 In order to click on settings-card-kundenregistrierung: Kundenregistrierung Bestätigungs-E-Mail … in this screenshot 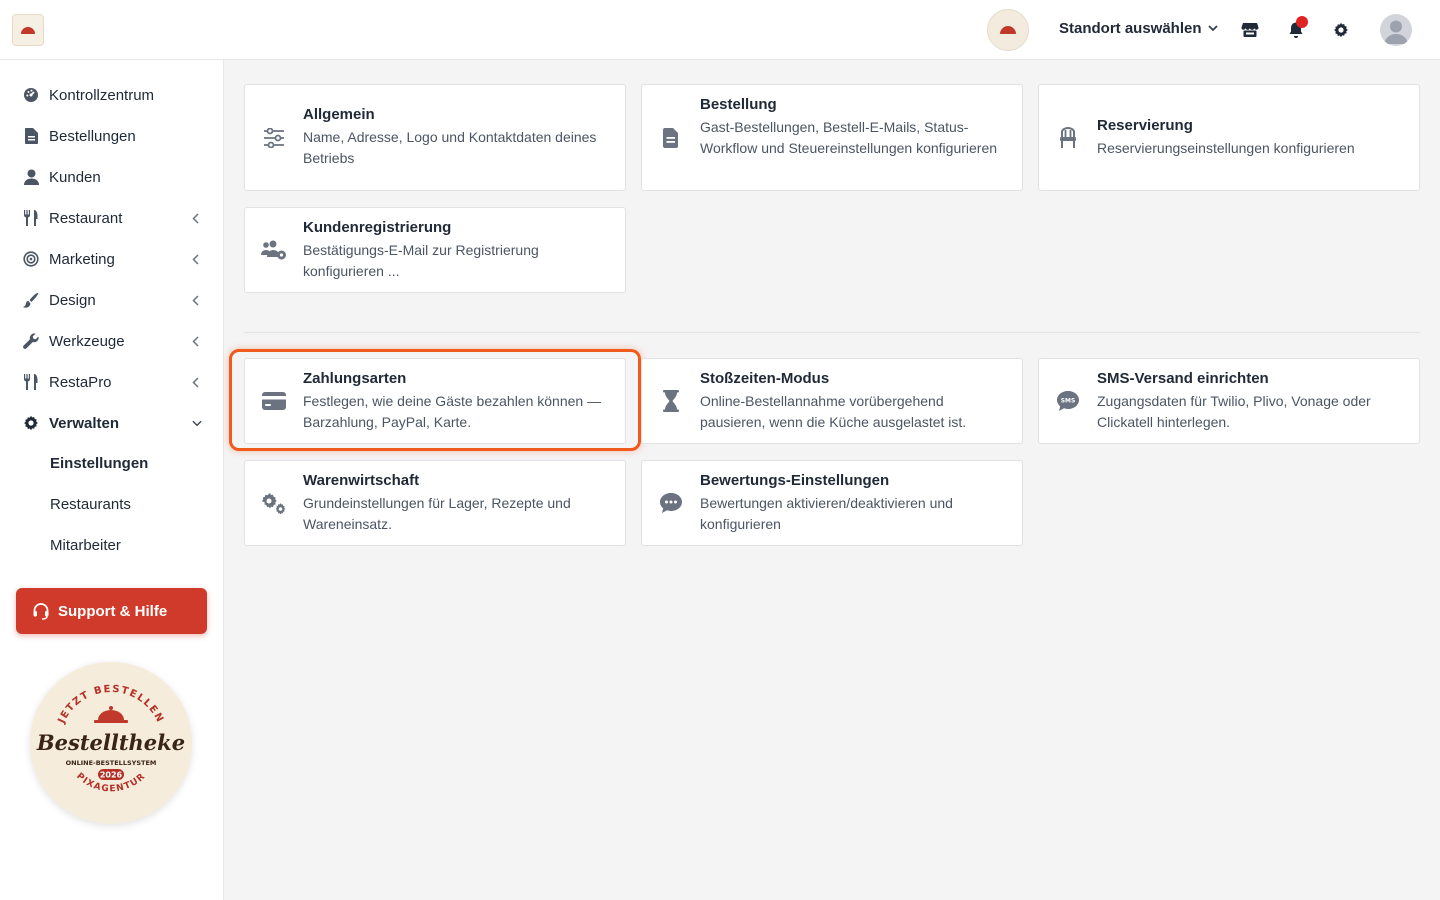, I will do `click(435, 250)`.